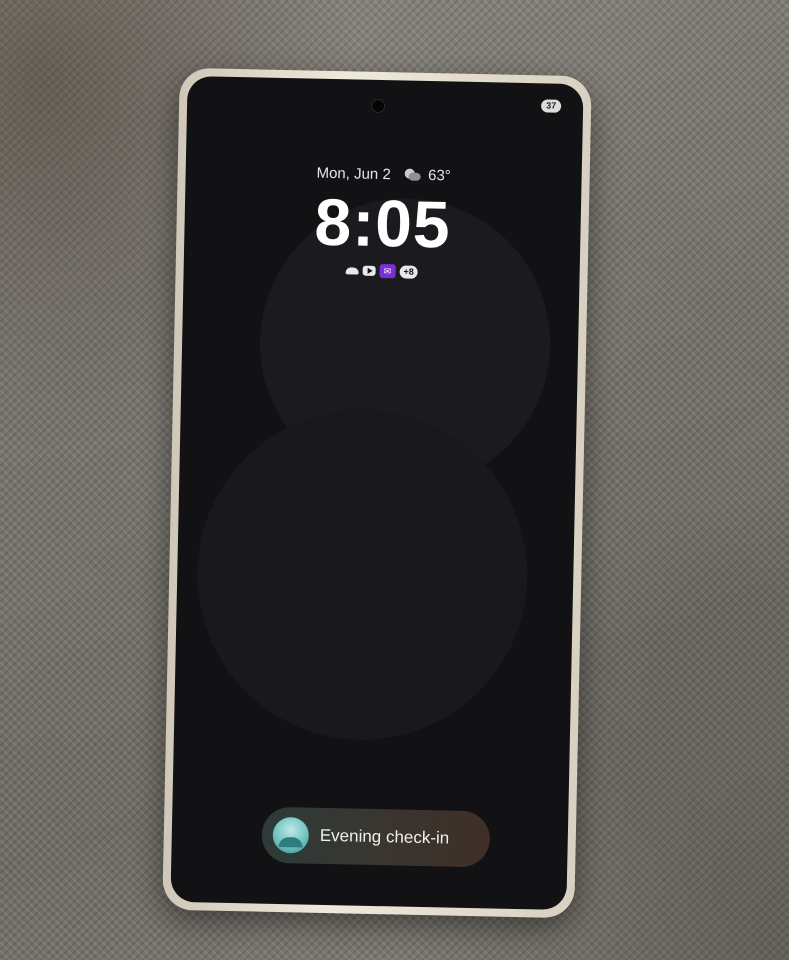 The height and width of the screenshot is (960, 789). I want to click on youtube-icon, so click(369, 270).